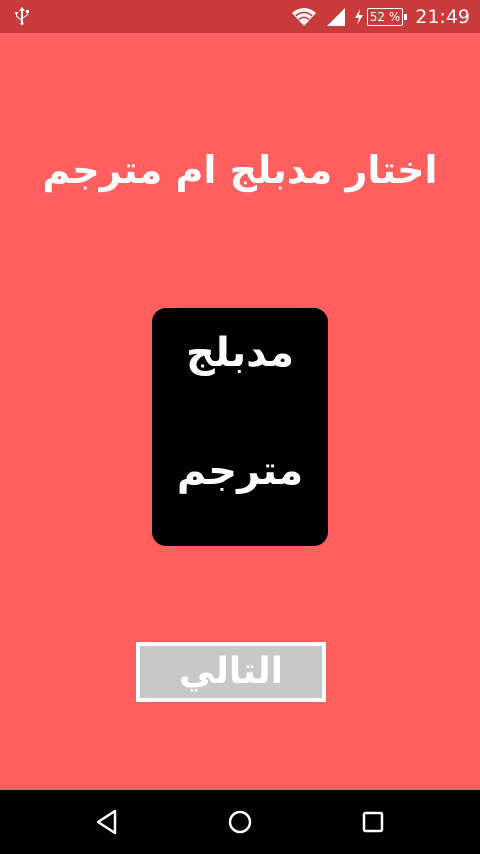 This screenshot has width=480, height=854. I want to click on usb-icon, so click(22, 16).